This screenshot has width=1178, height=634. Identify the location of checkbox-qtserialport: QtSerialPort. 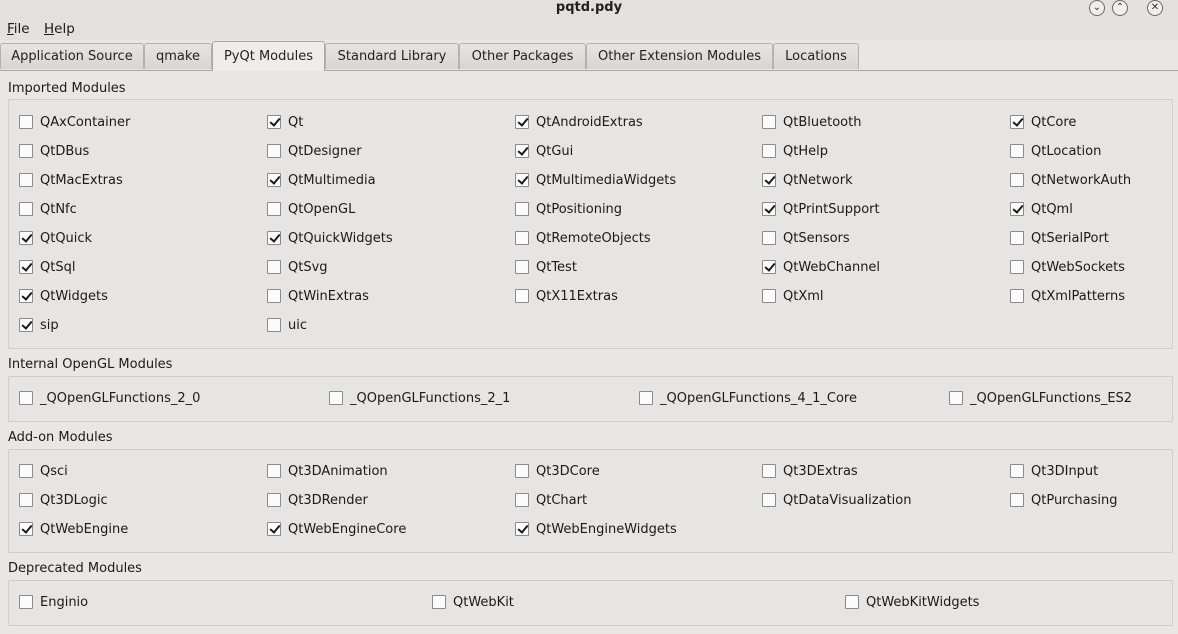
(1059, 238).